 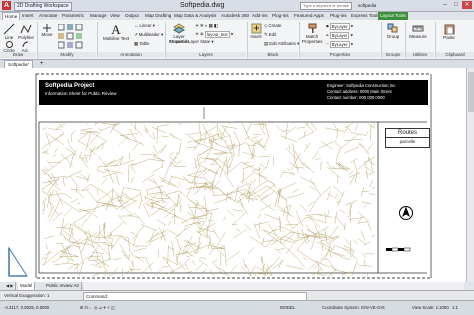 I want to click on paintbrush-icon, so click(x=312, y=28).